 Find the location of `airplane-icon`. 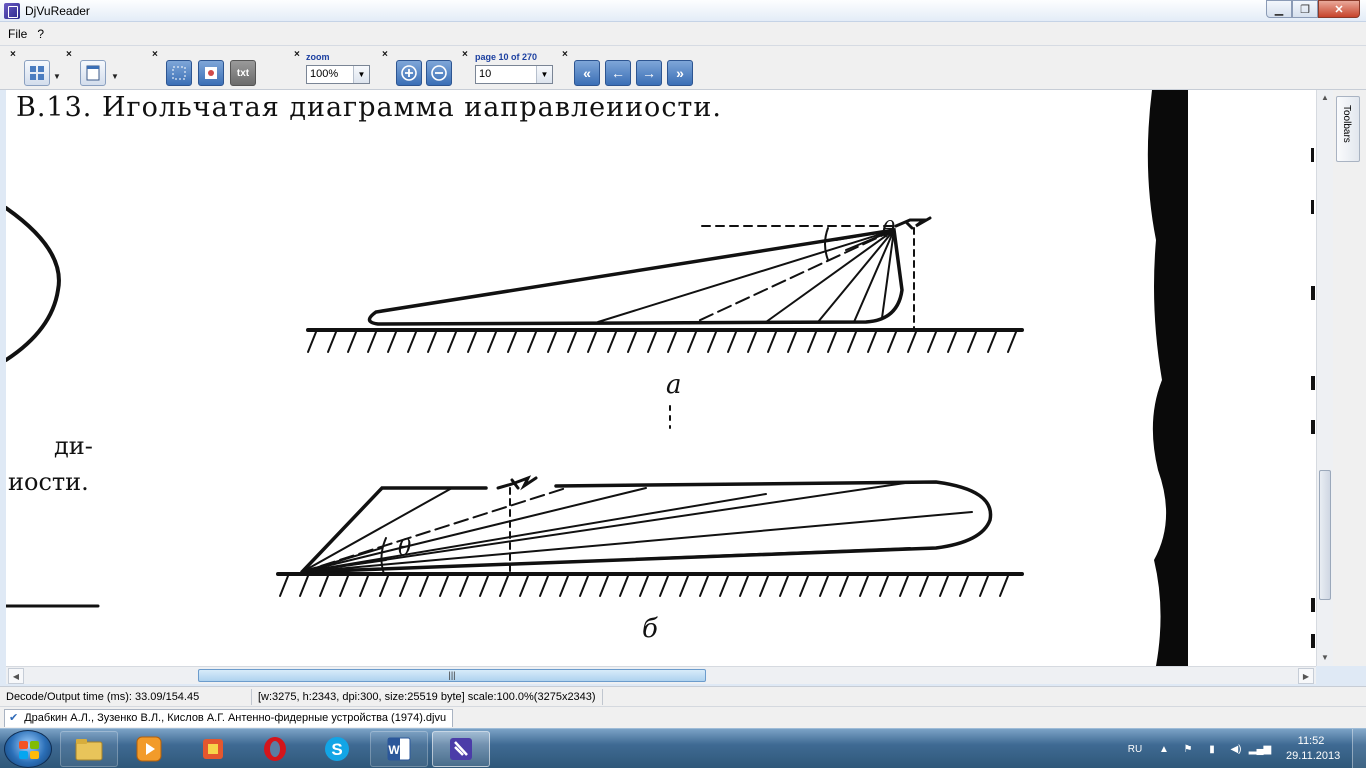

airplane-icon is located at coordinates (517, 483).